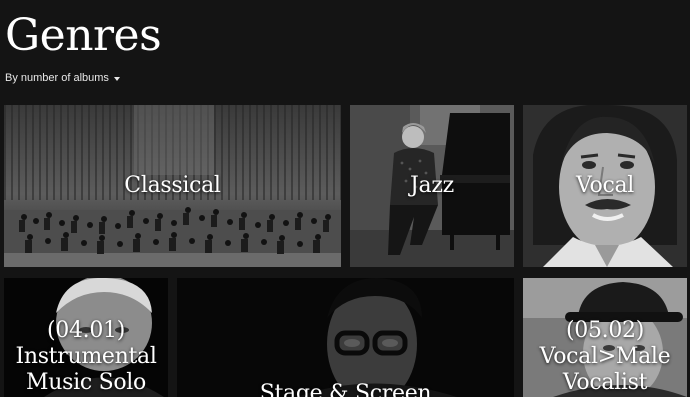  I want to click on genre-label-classical: Classical, so click(172, 185).